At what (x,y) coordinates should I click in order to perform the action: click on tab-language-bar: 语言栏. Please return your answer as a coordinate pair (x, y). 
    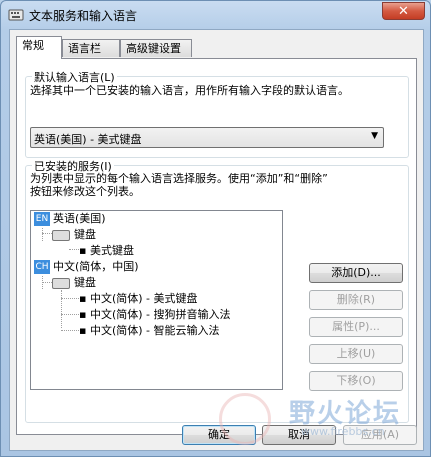
    Looking at the image, I should click on (91, 48).